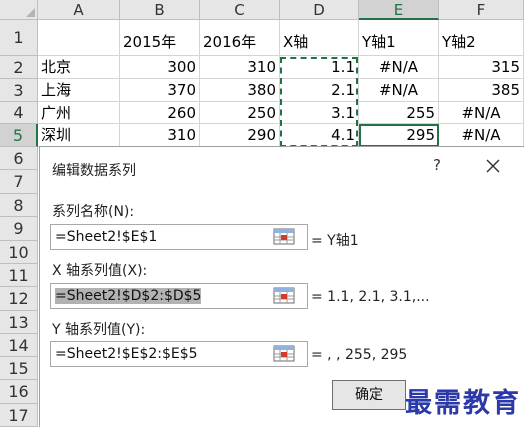 The height and width of the screenshot is (427, 524). What do you see at coordinates (19, 113) in the screenshot?
I see `row-header-4: 4` at bounding box center [19, 113].